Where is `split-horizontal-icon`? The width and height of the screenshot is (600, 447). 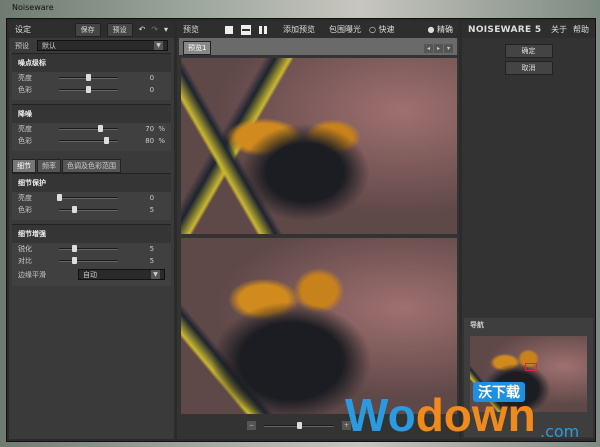 split-horizontal-icon is located at coordinates (246, 29).